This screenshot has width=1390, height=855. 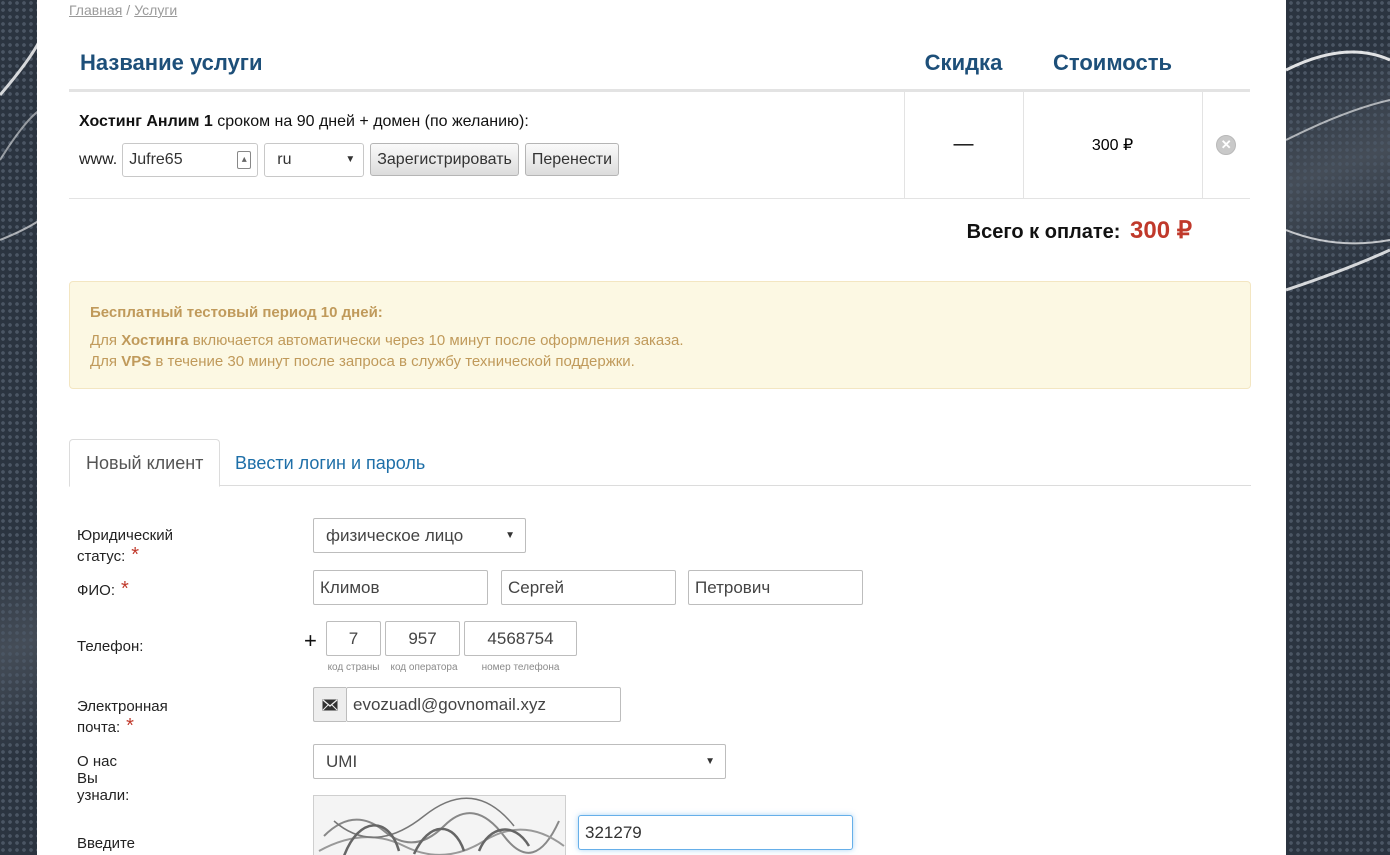 What do you see at coordinates (395, 535) in the screenshot?
I see `legal-status-value: физическое лицо` at bounding box center [395, 535].